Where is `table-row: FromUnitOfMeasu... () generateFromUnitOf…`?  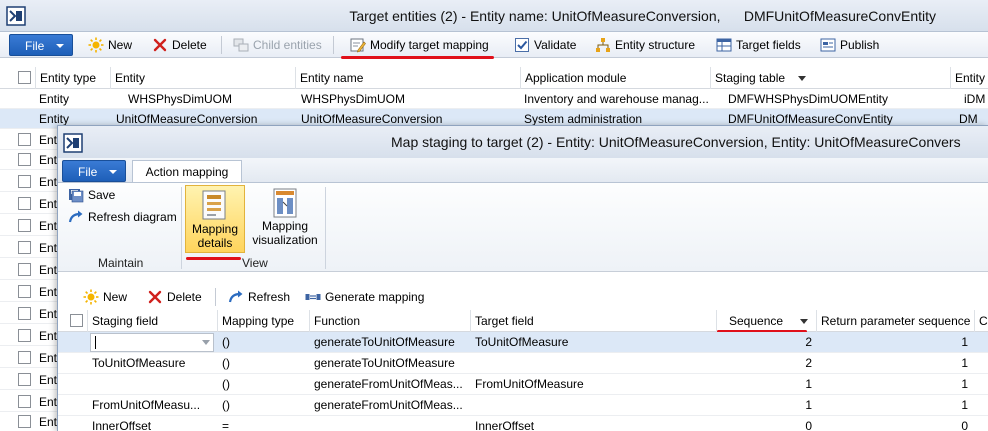
table-row: FromUnitOfMeasu... () generateFromUnitOf… is located at coordinates (523, 405).